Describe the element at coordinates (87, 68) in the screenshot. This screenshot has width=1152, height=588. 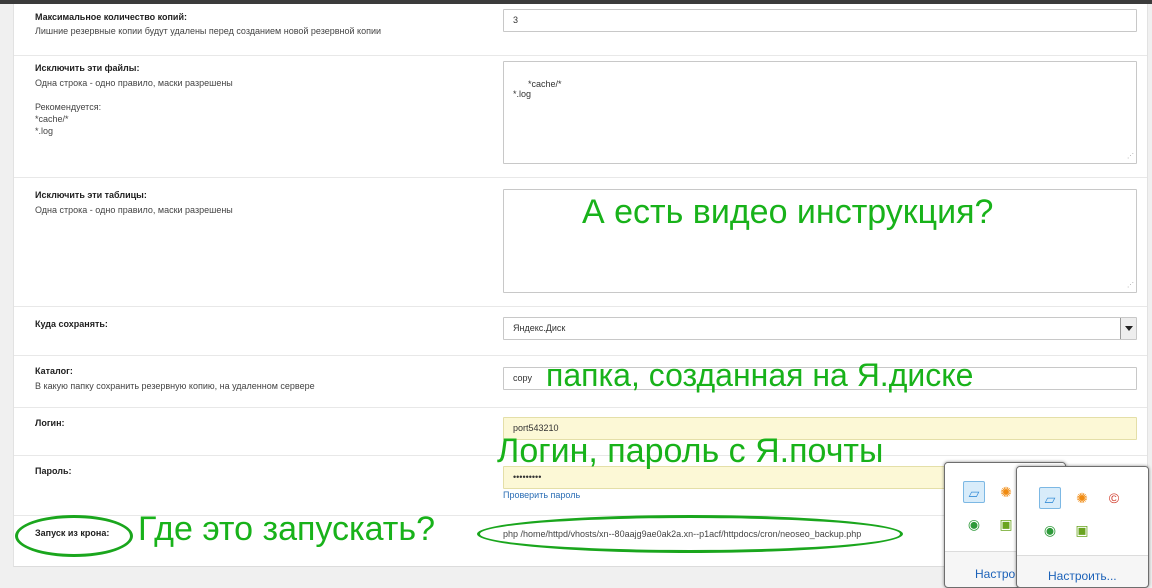
I see `exclude-files-label: Исключить эти файлы:` at that location.